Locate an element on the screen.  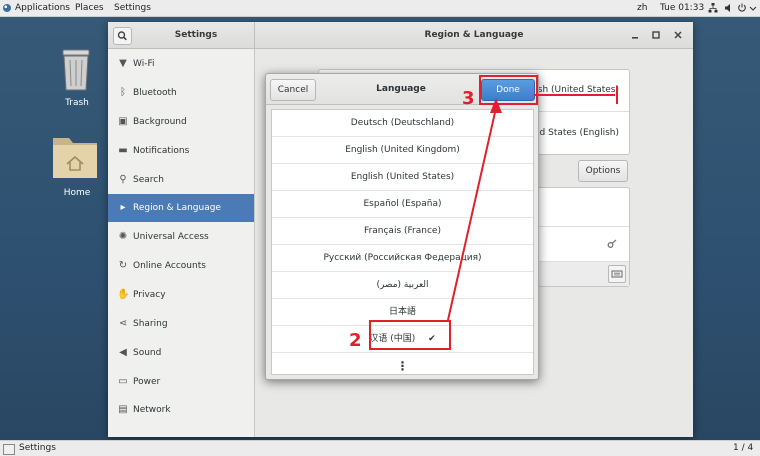
taskbar-window-settings: Settings is located at coordinates (37, 448).